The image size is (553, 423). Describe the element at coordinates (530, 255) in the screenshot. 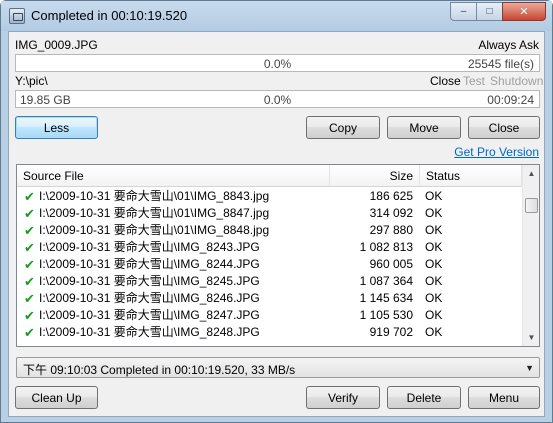

I see `vertical-scrollbar: ▲ ▼` at that location.